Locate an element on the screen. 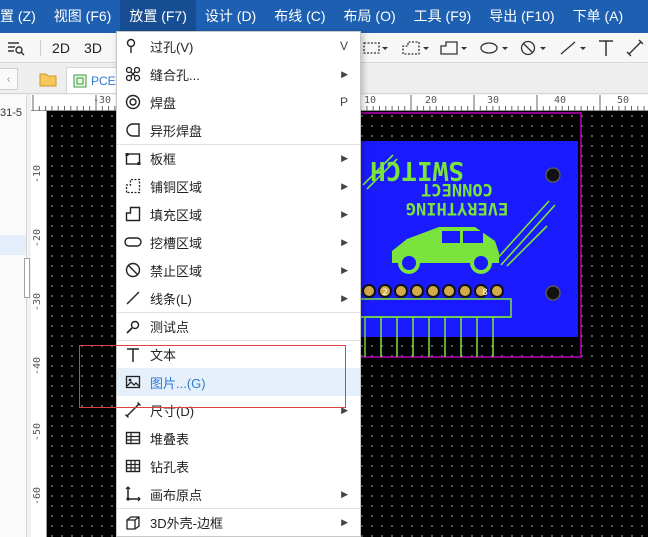 The height and width of the screenshot is (537, 648). folder-icon is located at coordinates (48, 80).